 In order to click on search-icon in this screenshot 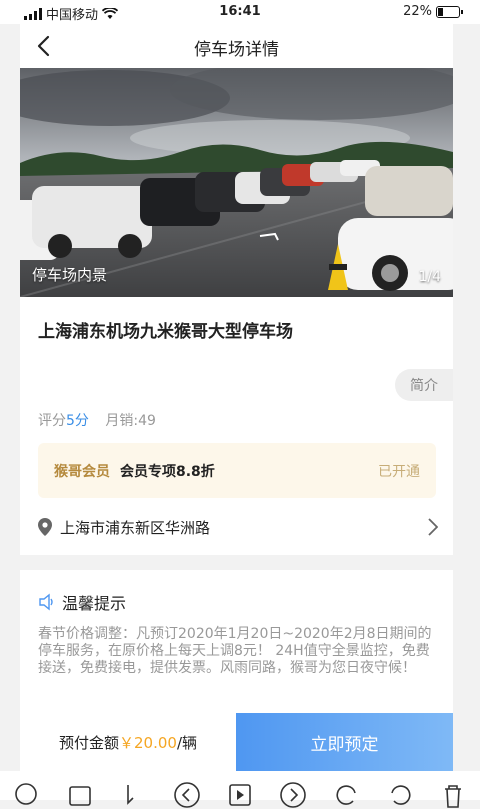, I will do `click(27, 795)`.